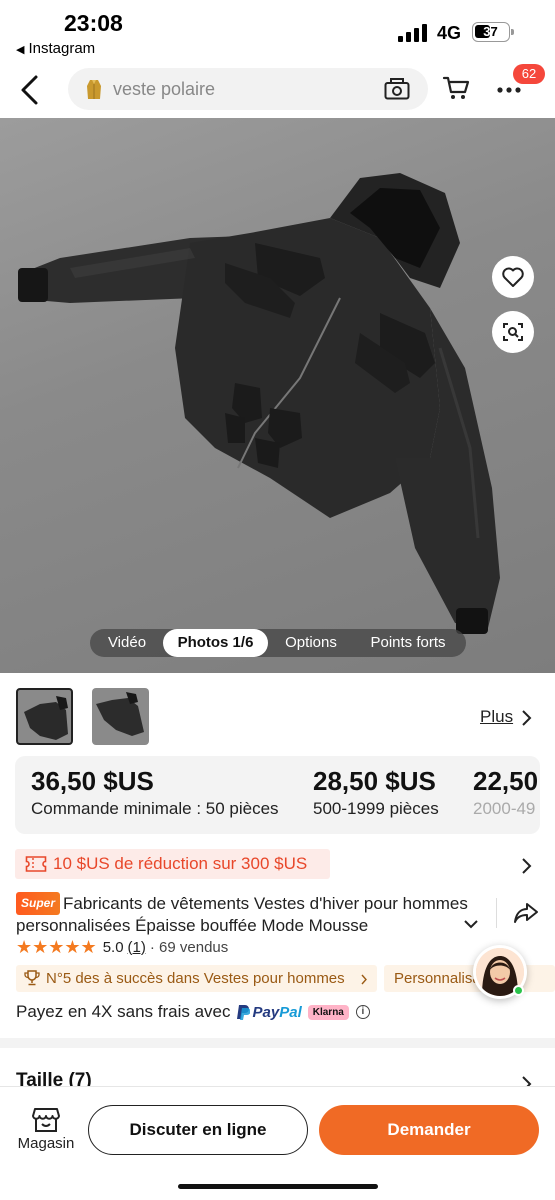 The width and height of the screenshot is (555, 1200). Describe the element at coordinates (31, 90) in the screenshot. I see `back-chevron-icon` at that location.